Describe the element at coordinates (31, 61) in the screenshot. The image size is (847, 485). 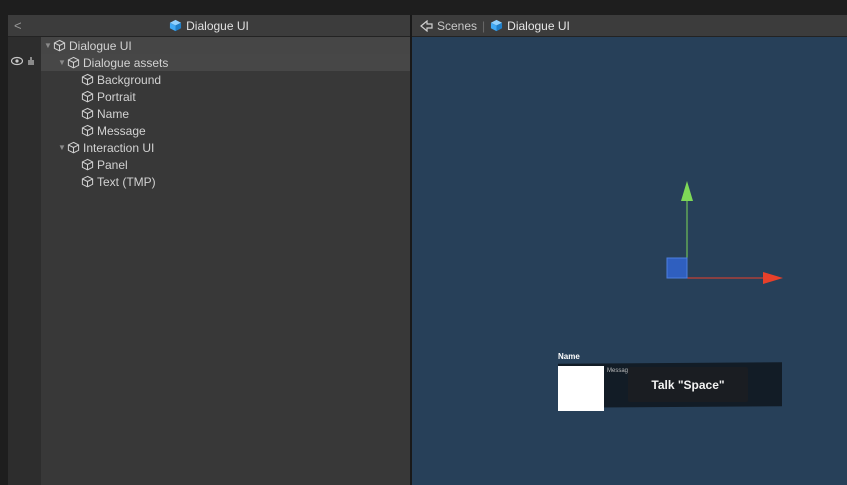
I see `hand-icon` at that location.